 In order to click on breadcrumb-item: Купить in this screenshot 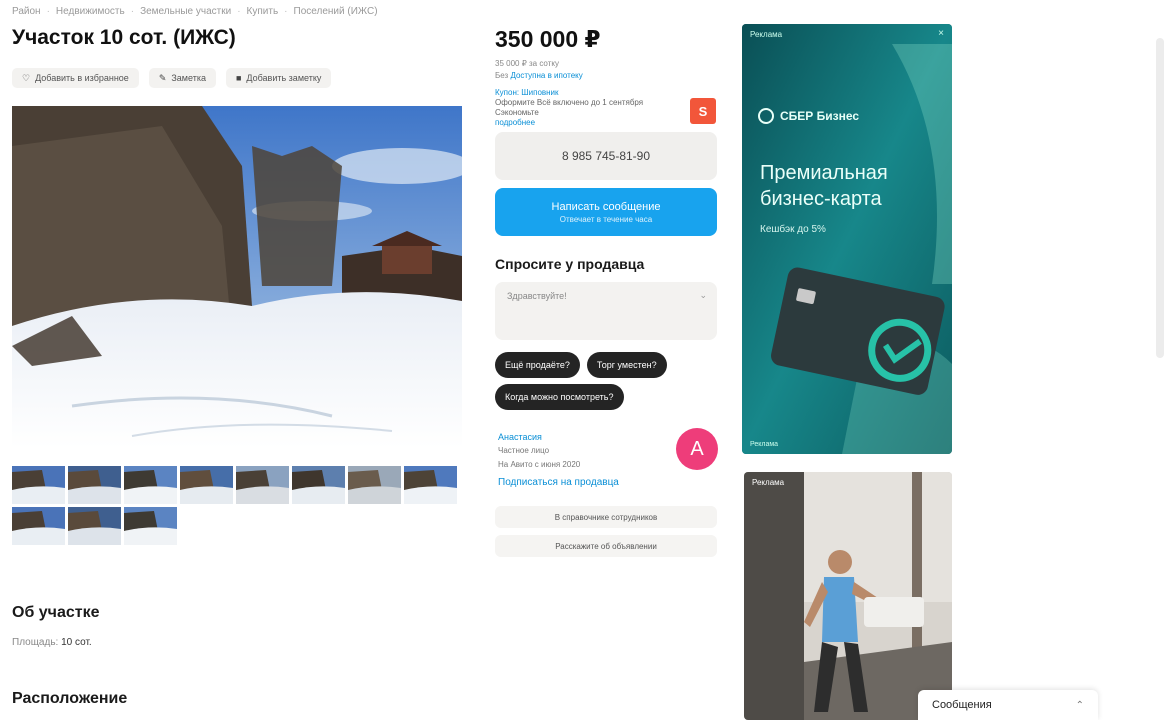, I will do `click(263, 11)`.